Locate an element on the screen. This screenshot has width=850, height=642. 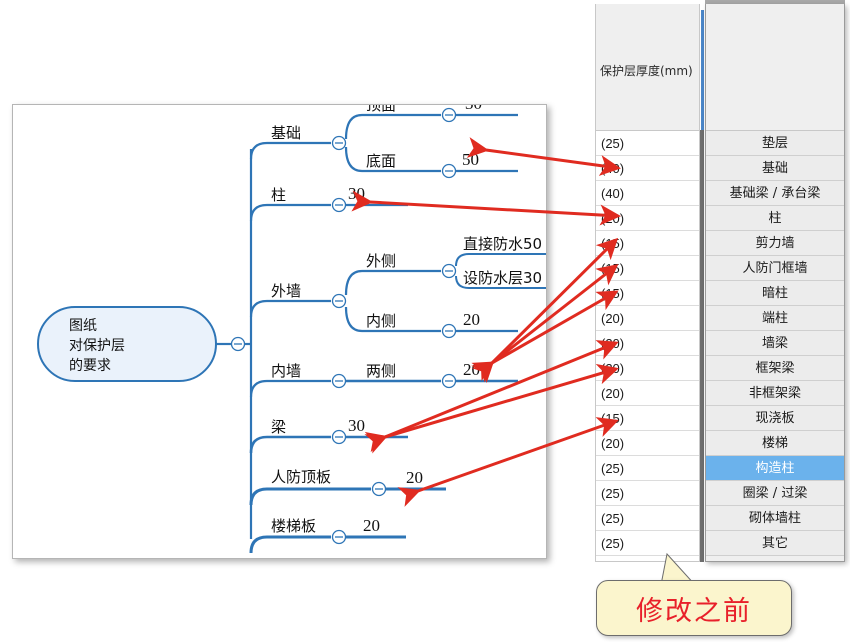
component-cell: 端柱 is located at coordinates (775, 318).